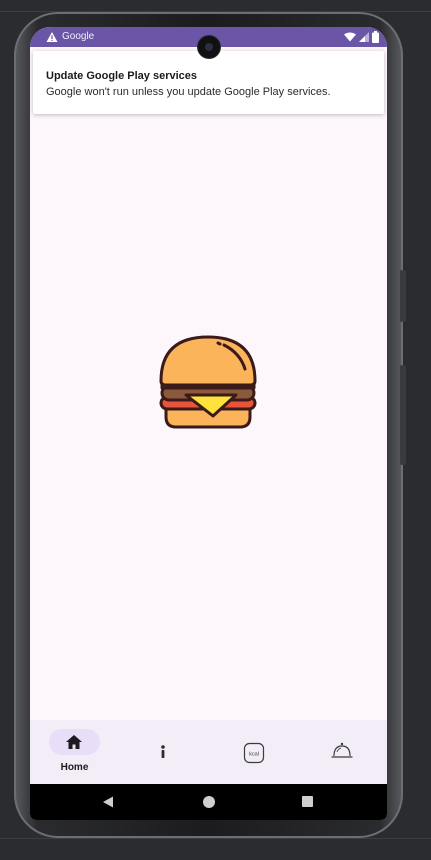 This screenshot has height=860, width=431. I want to click on nav-item-dish, so click(341, 752).